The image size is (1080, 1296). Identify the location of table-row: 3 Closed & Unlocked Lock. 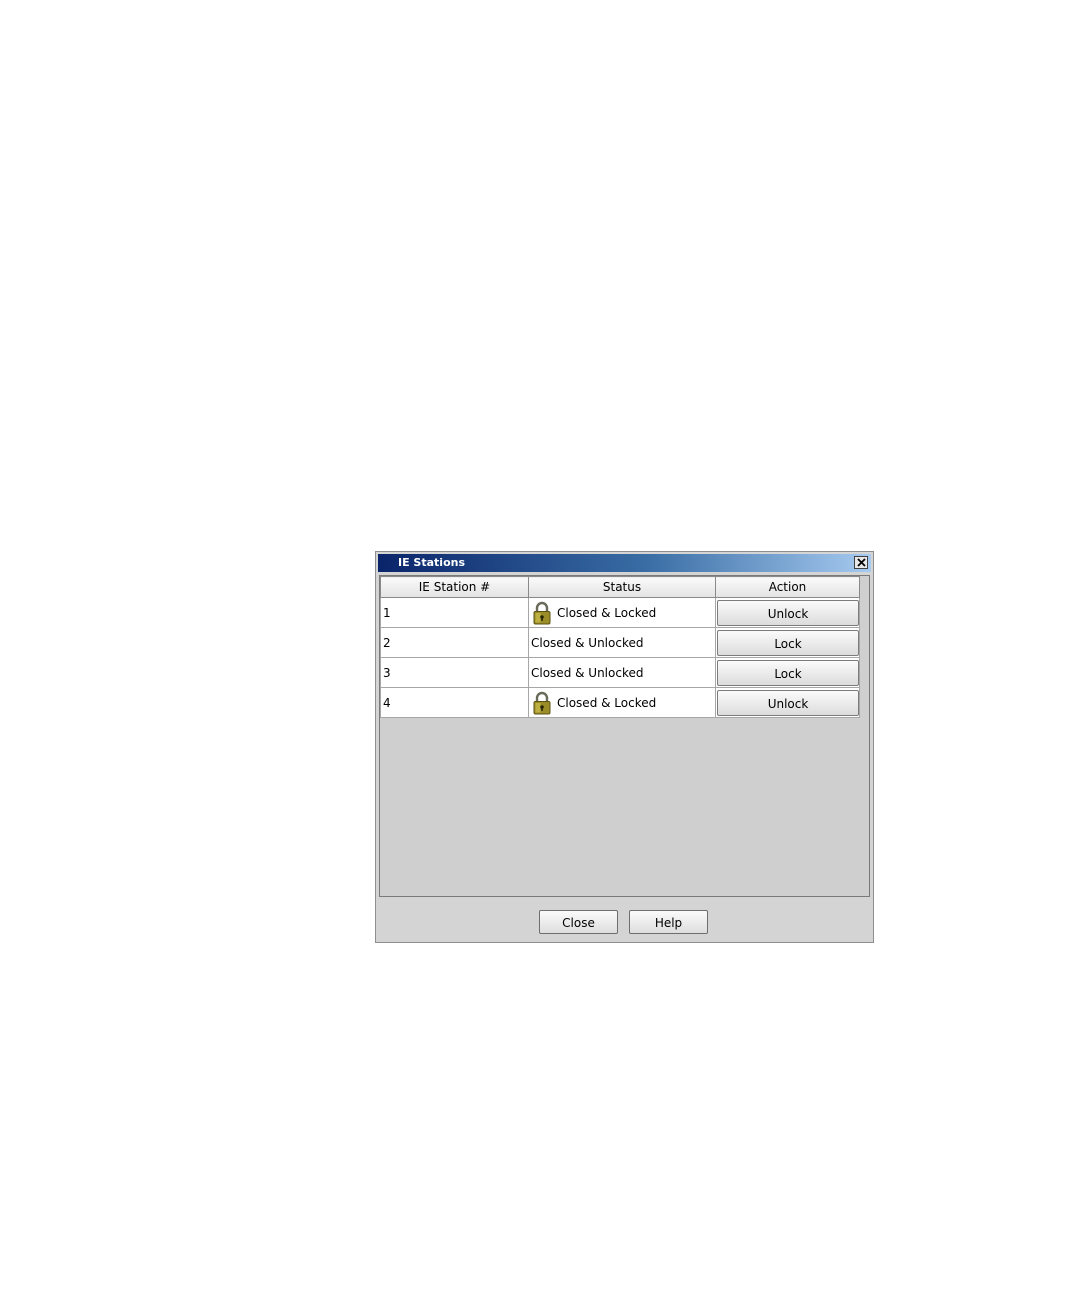
(620, 672).